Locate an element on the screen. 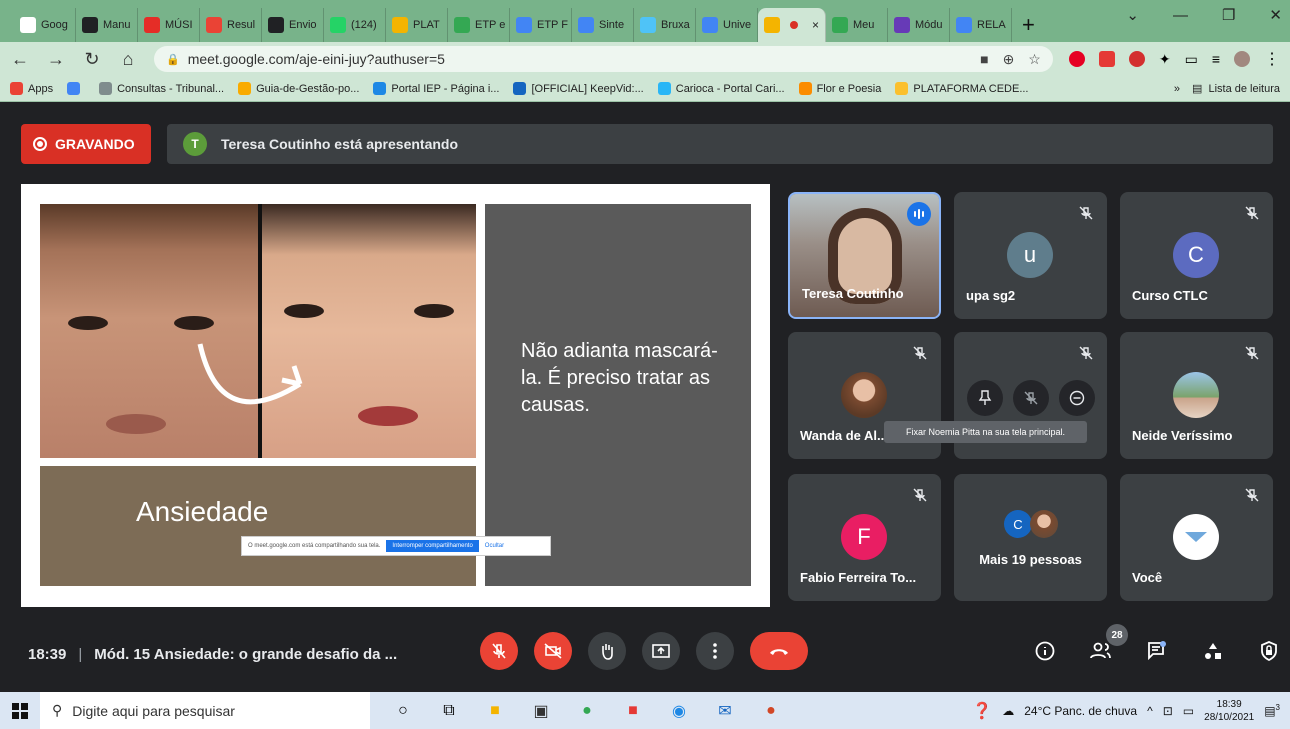  camera-icon: ■ is located at coordinates (984, 59).